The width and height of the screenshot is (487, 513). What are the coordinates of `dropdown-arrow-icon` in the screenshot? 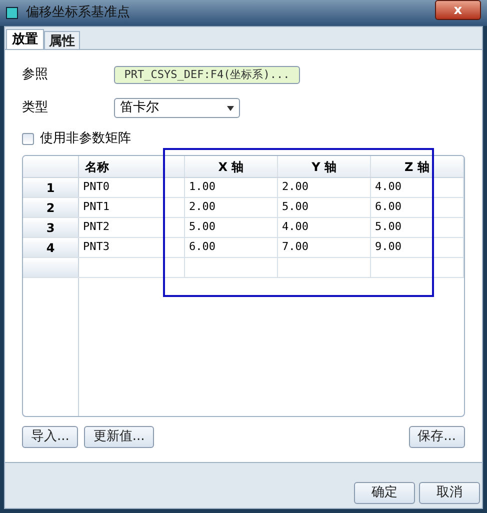 It's located at (230, 108).